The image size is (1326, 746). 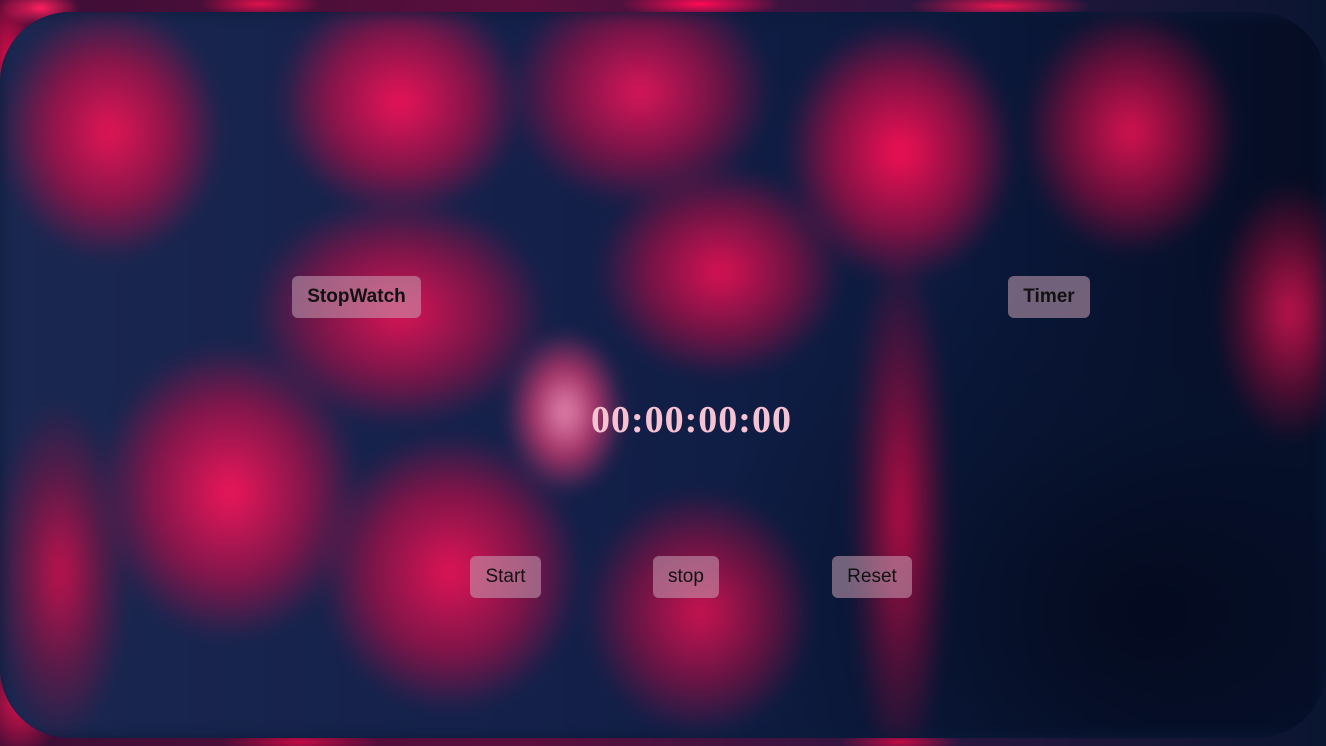 I want to click on reset-button: Reset, so click(x=872, y=577).